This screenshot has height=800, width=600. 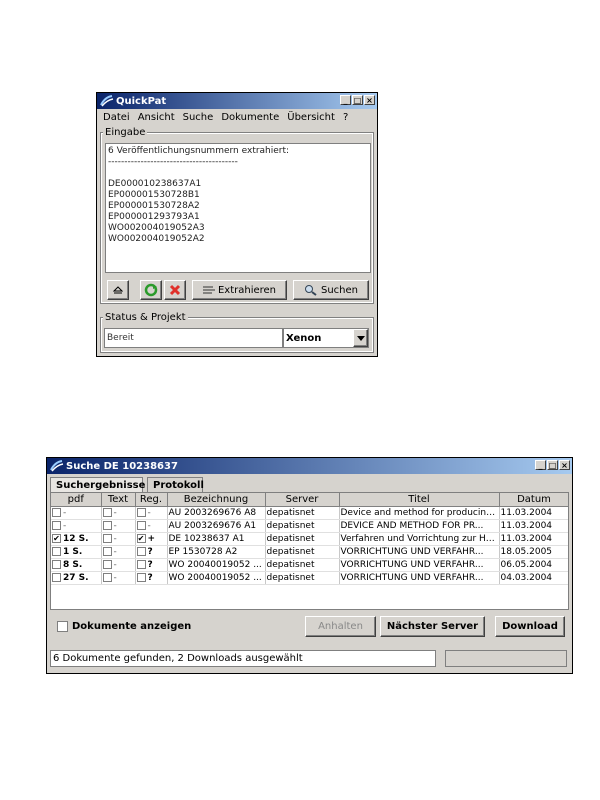 I want to click on halt-button: Anhalten, so click(x=340, y=626).